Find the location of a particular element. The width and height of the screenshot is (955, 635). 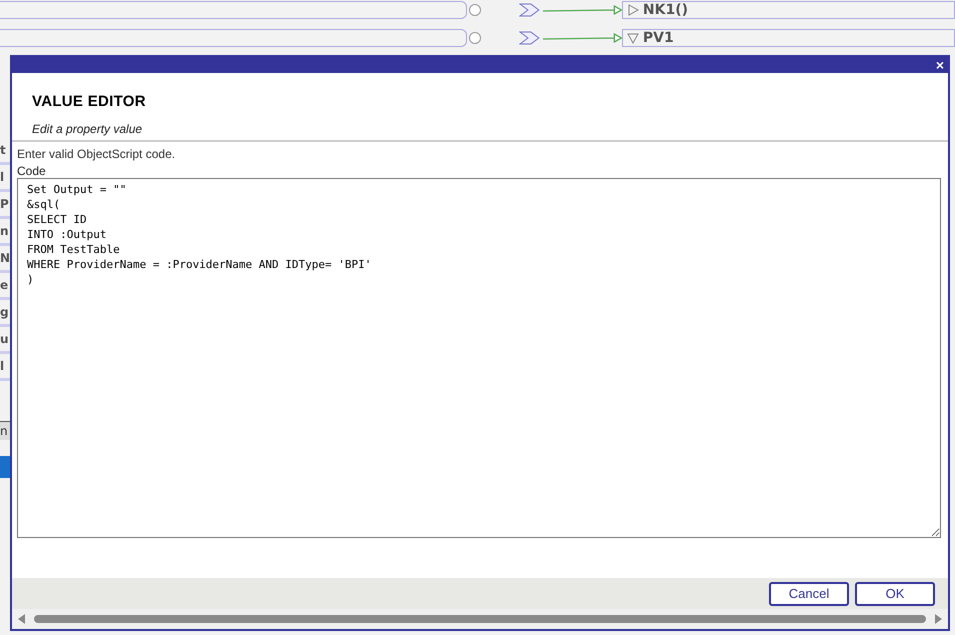

ok-button: OK is located at coordinates (895, 594).